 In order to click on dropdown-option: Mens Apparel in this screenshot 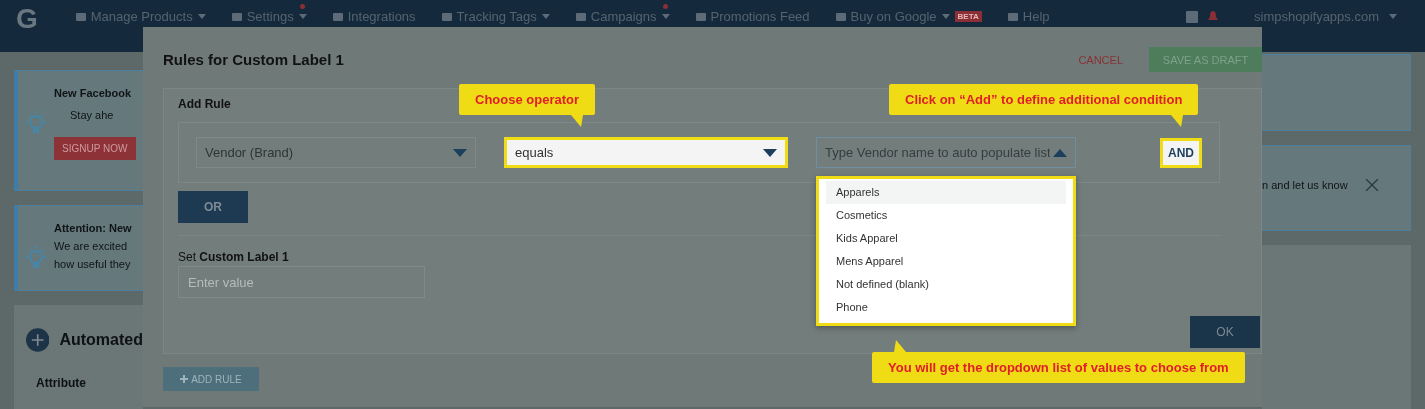, I will do `click(946, 261)`.